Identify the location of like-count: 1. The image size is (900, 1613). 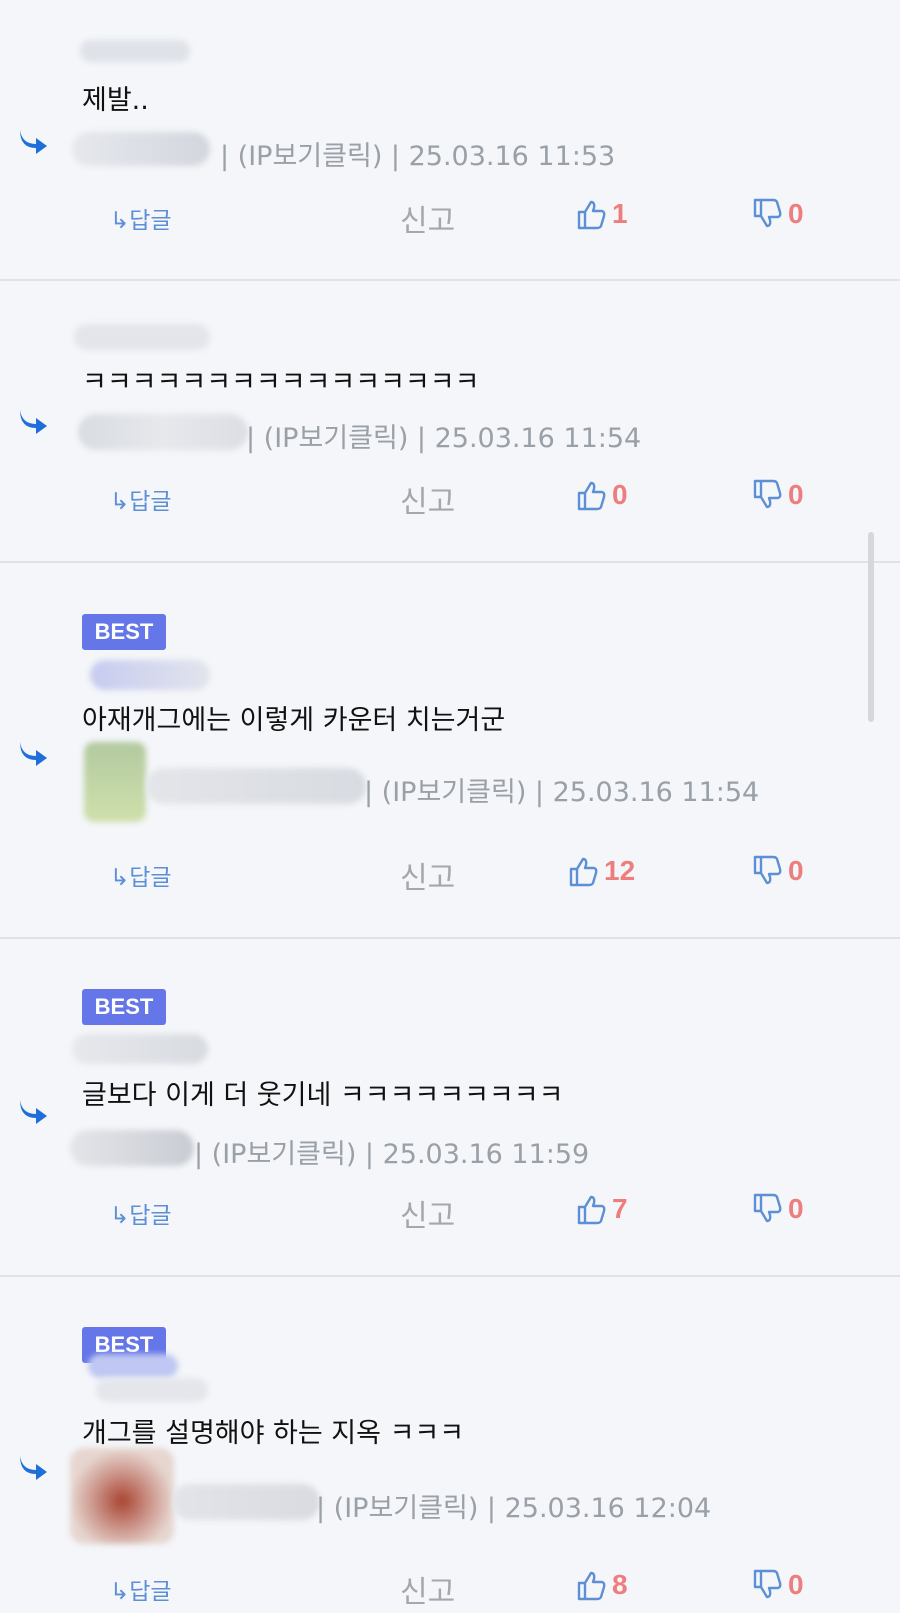
(620, 213).